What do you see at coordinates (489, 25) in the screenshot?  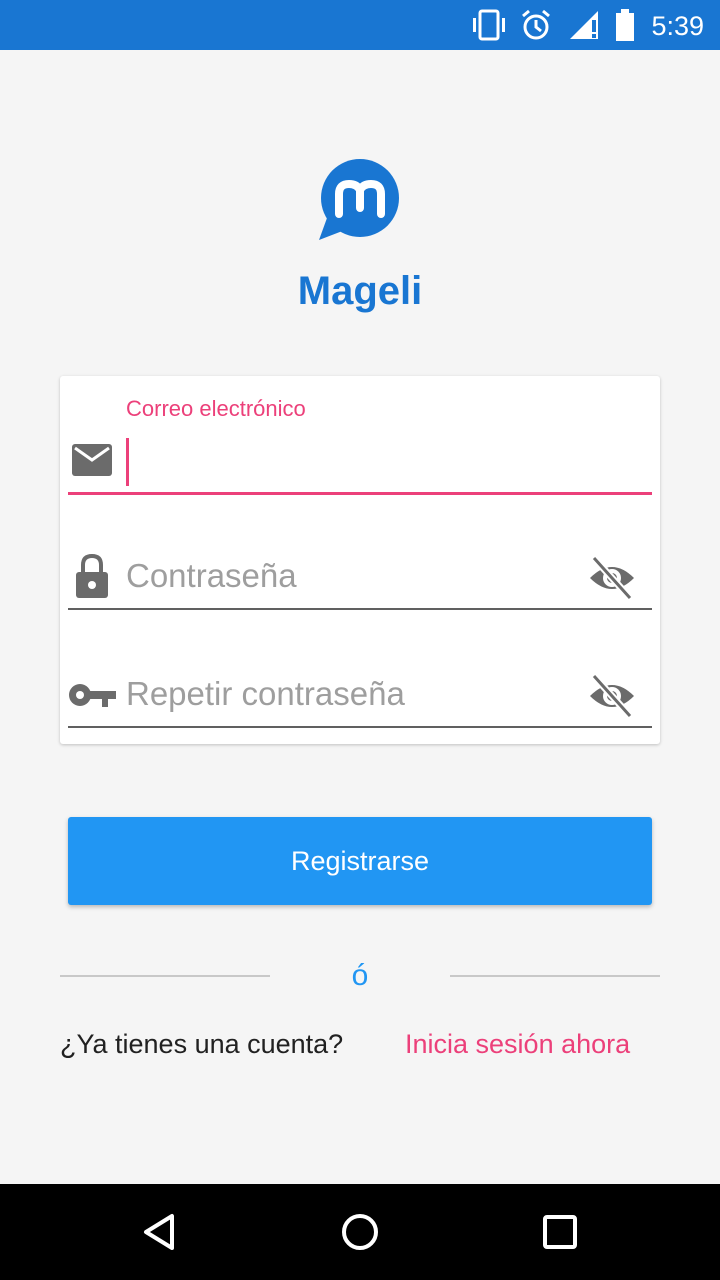 I see `vibrate-icon` at bounding box center [489, 25].